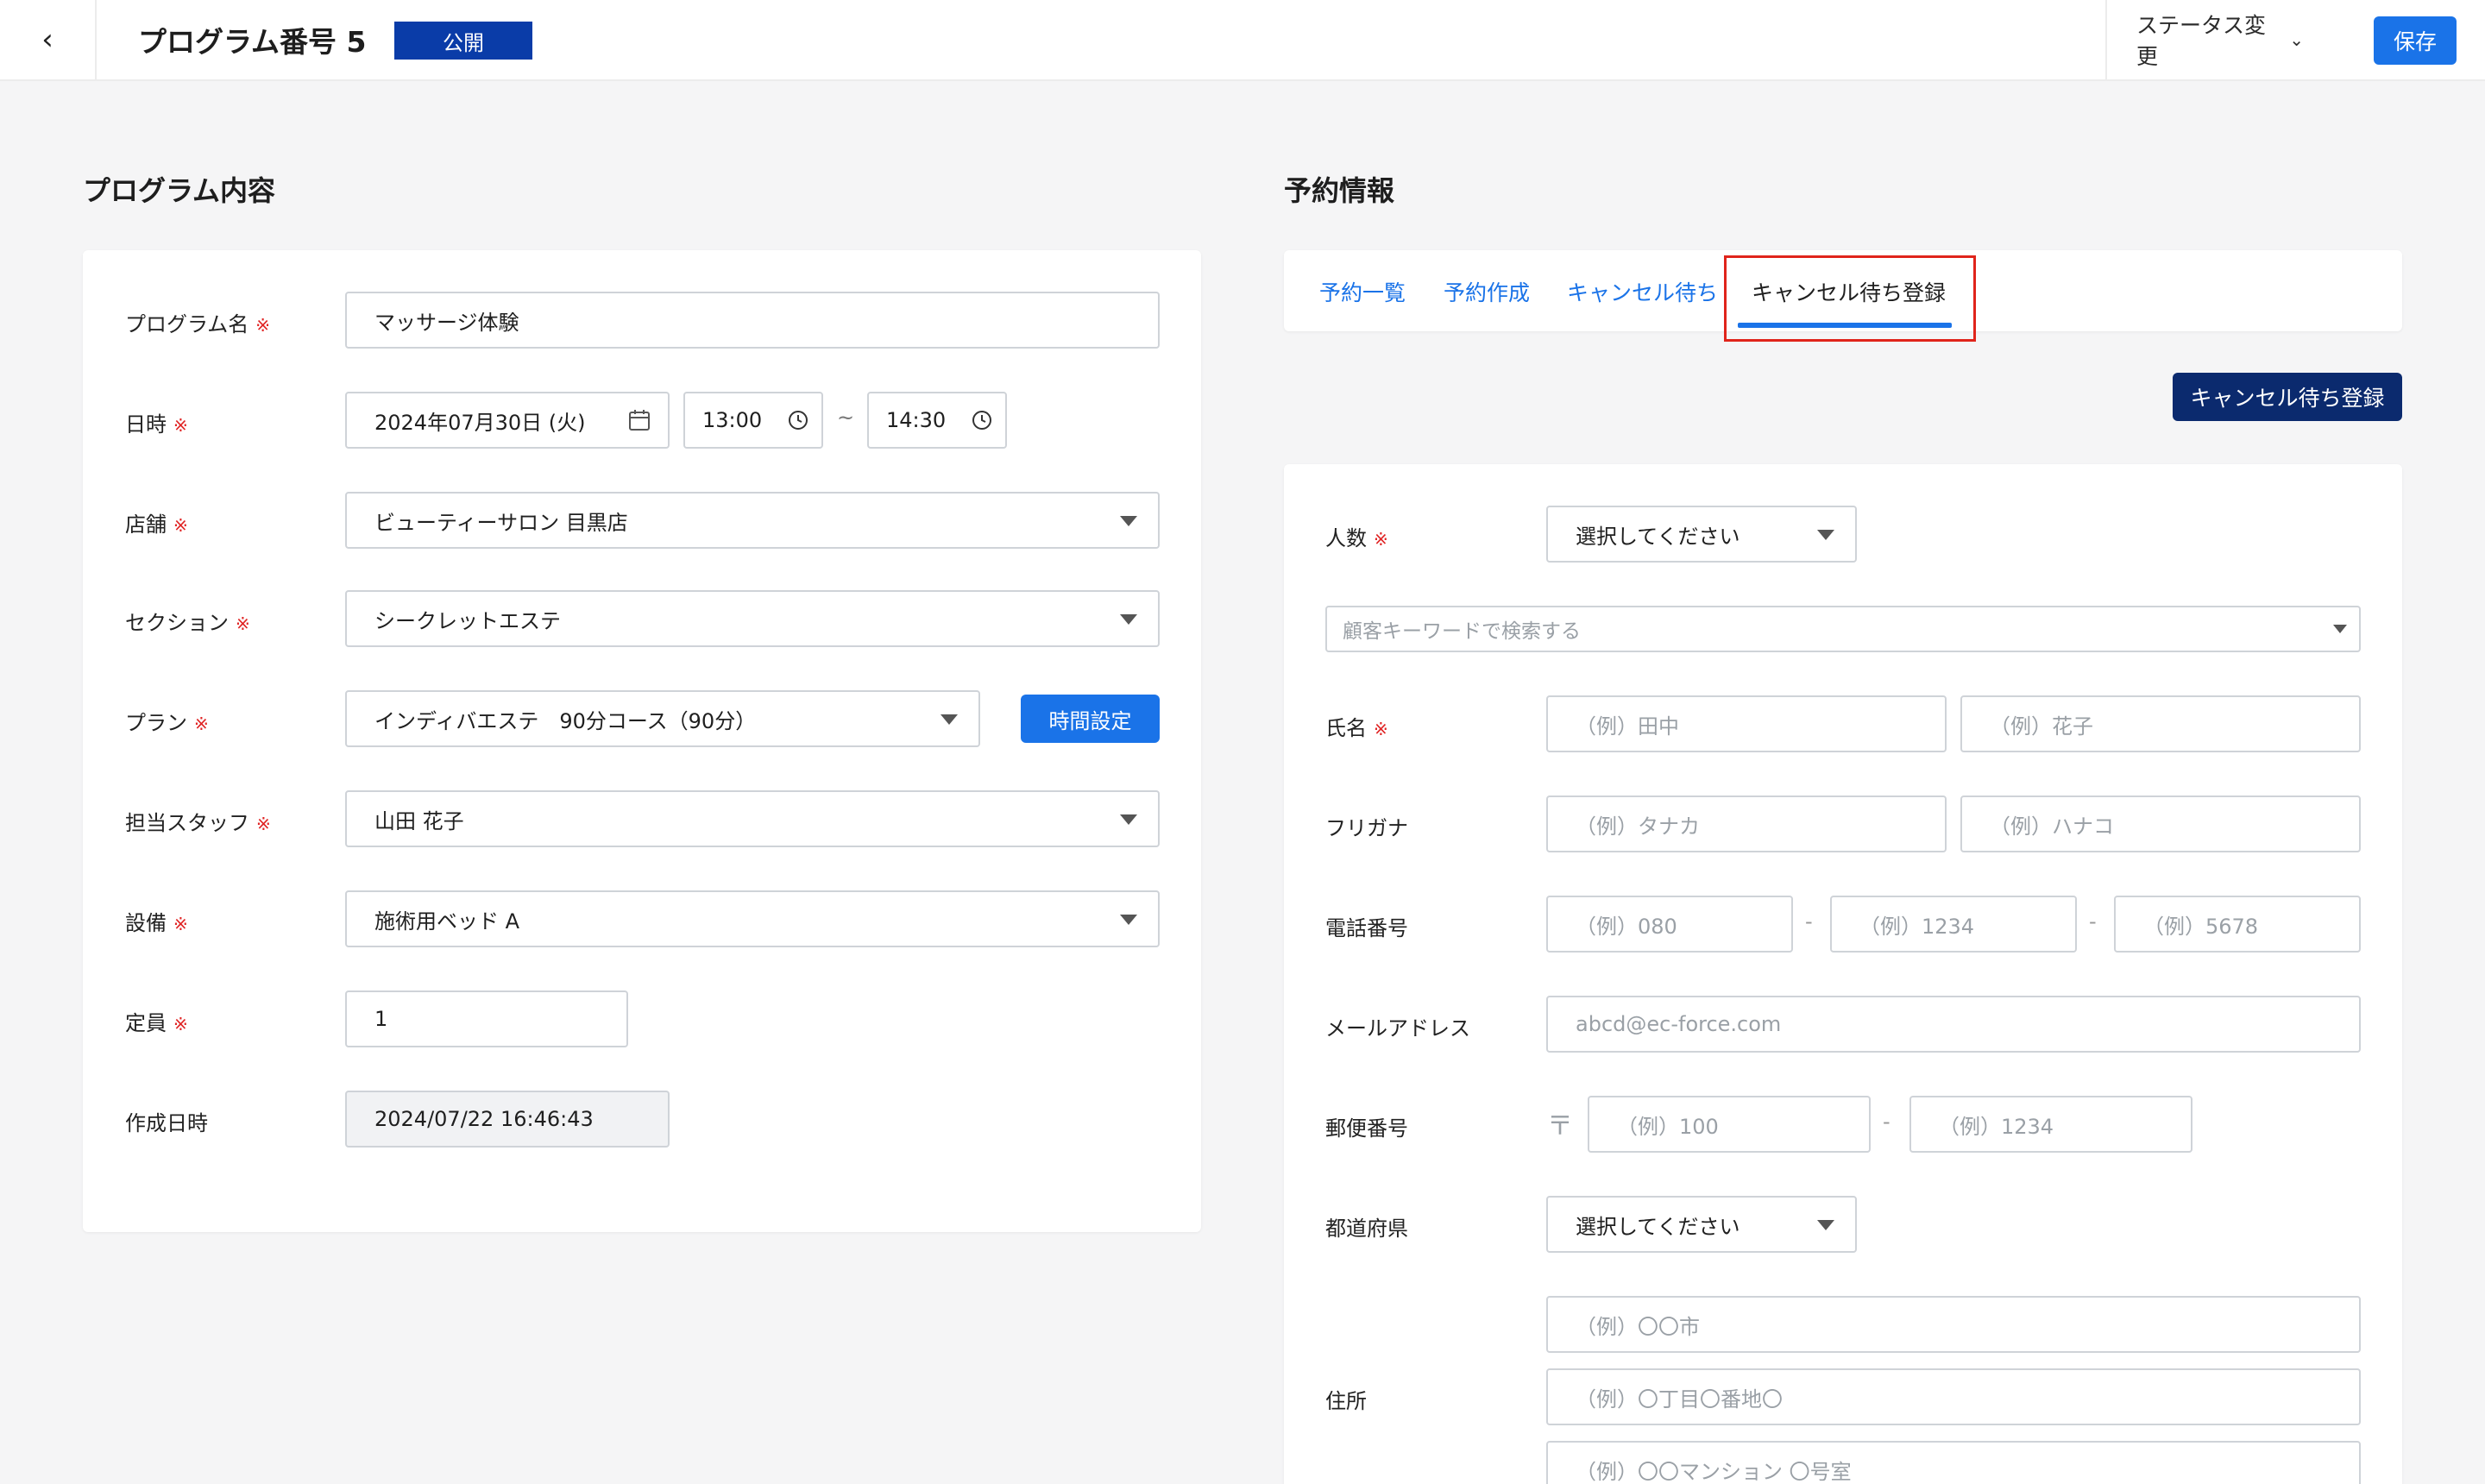  I want to click on created-at-field: 2024/07/22 16:46:43, so click(507, 1119).